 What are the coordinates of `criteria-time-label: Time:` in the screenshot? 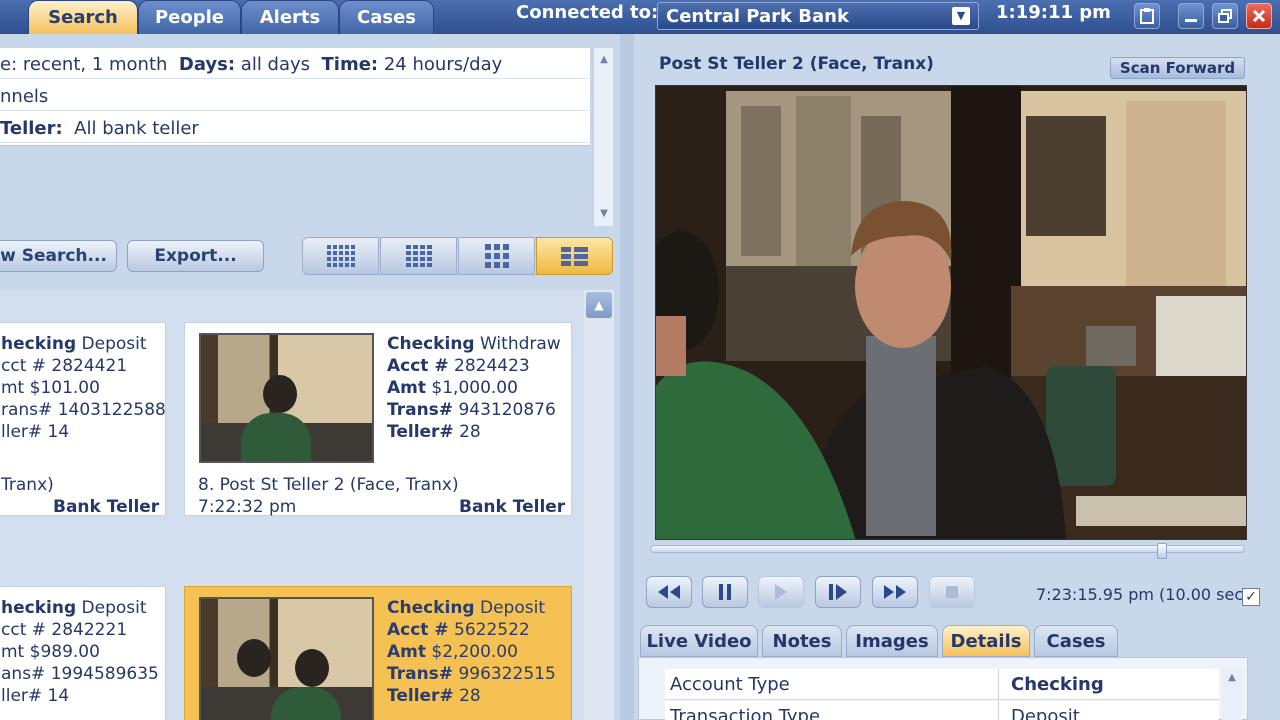 It's located at (350, 64).